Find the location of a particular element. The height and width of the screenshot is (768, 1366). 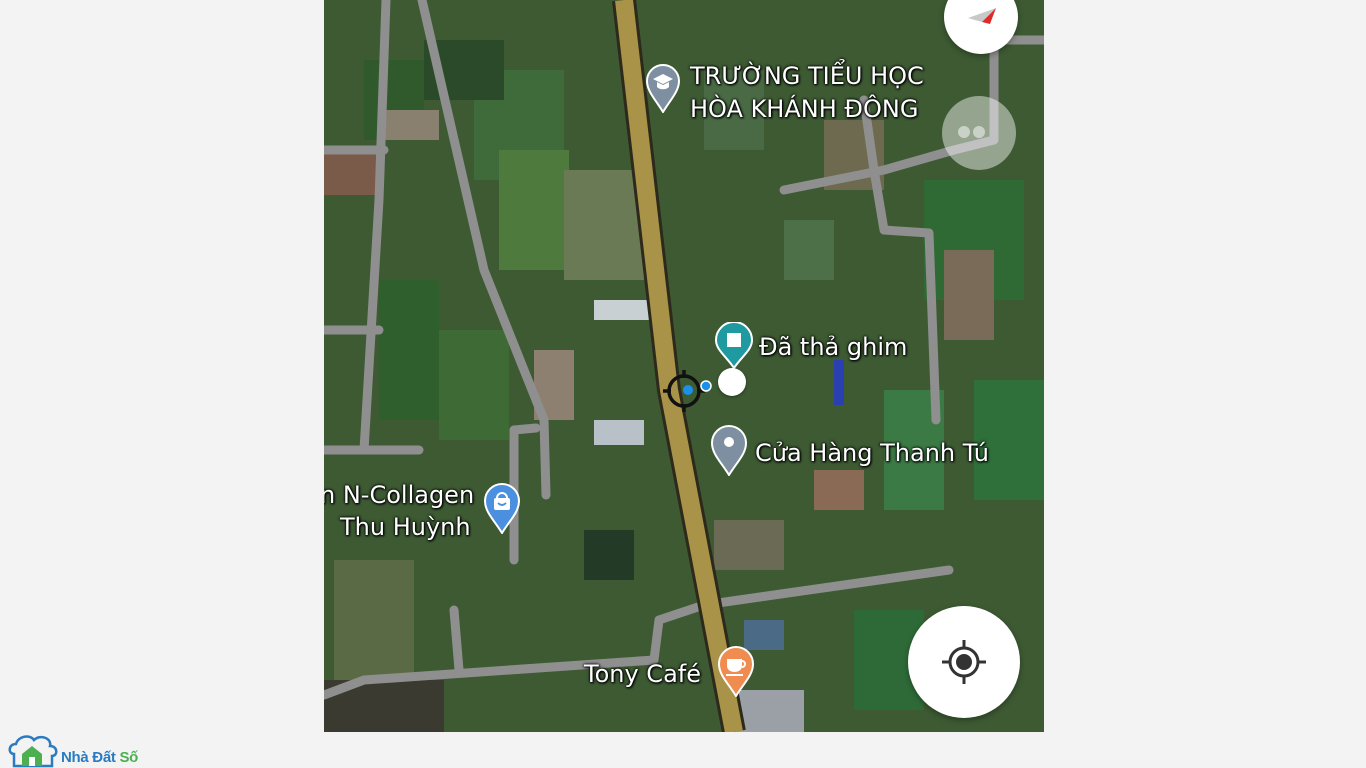

brand-name: Nhà Đất Số is located at coordinates (99, 757).